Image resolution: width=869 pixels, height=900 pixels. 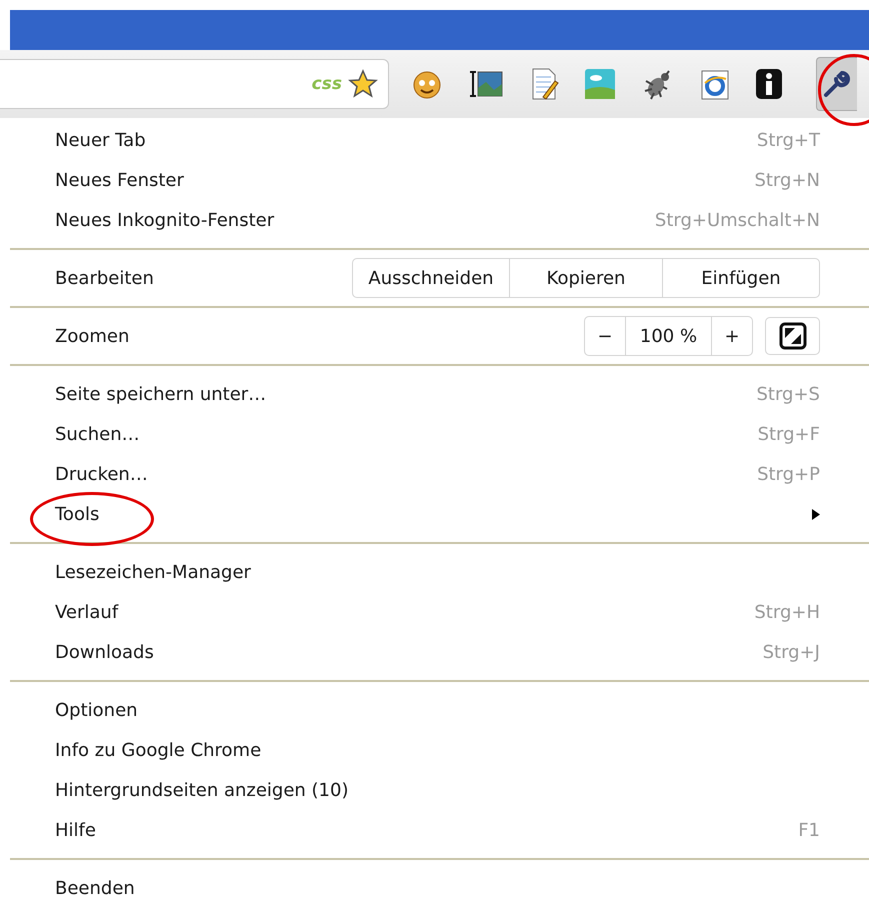 I want to click on menu-item-label: Info zu Google Chrome, so click(x=158, y=750).